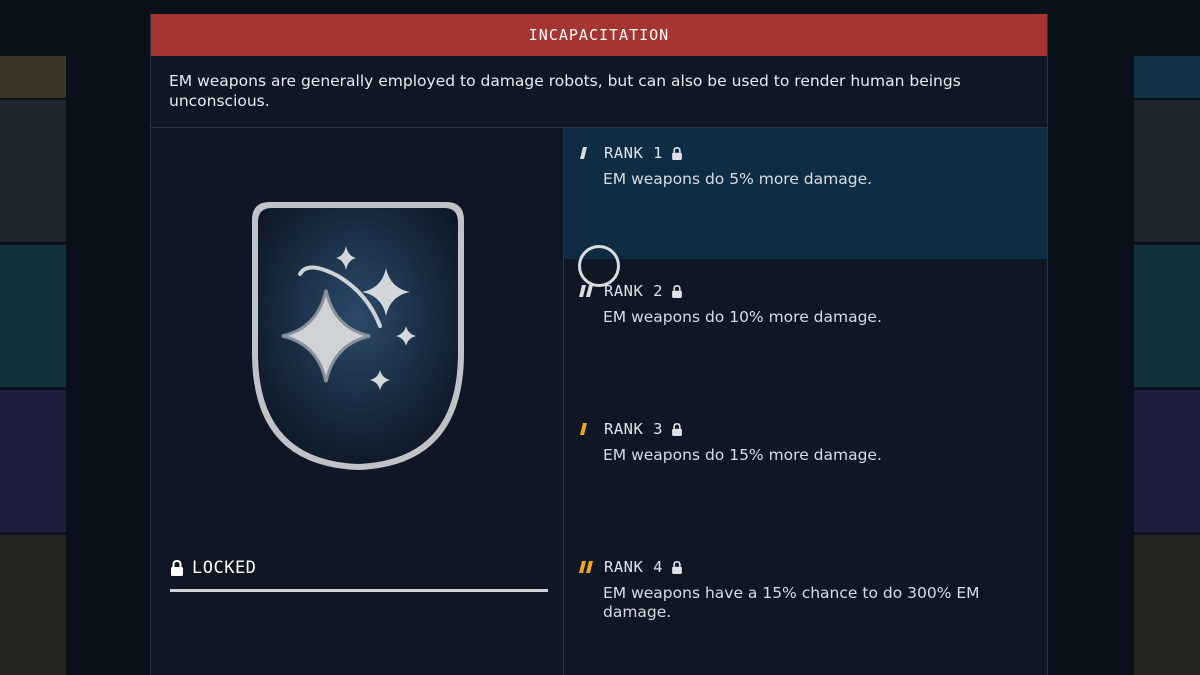 The height and width of the screenshot is (675, 1200). Describe the element at coordinates (738, 179) in the screenshot. I see `rank-description: EM weapons do 5% more damage.` at that location.